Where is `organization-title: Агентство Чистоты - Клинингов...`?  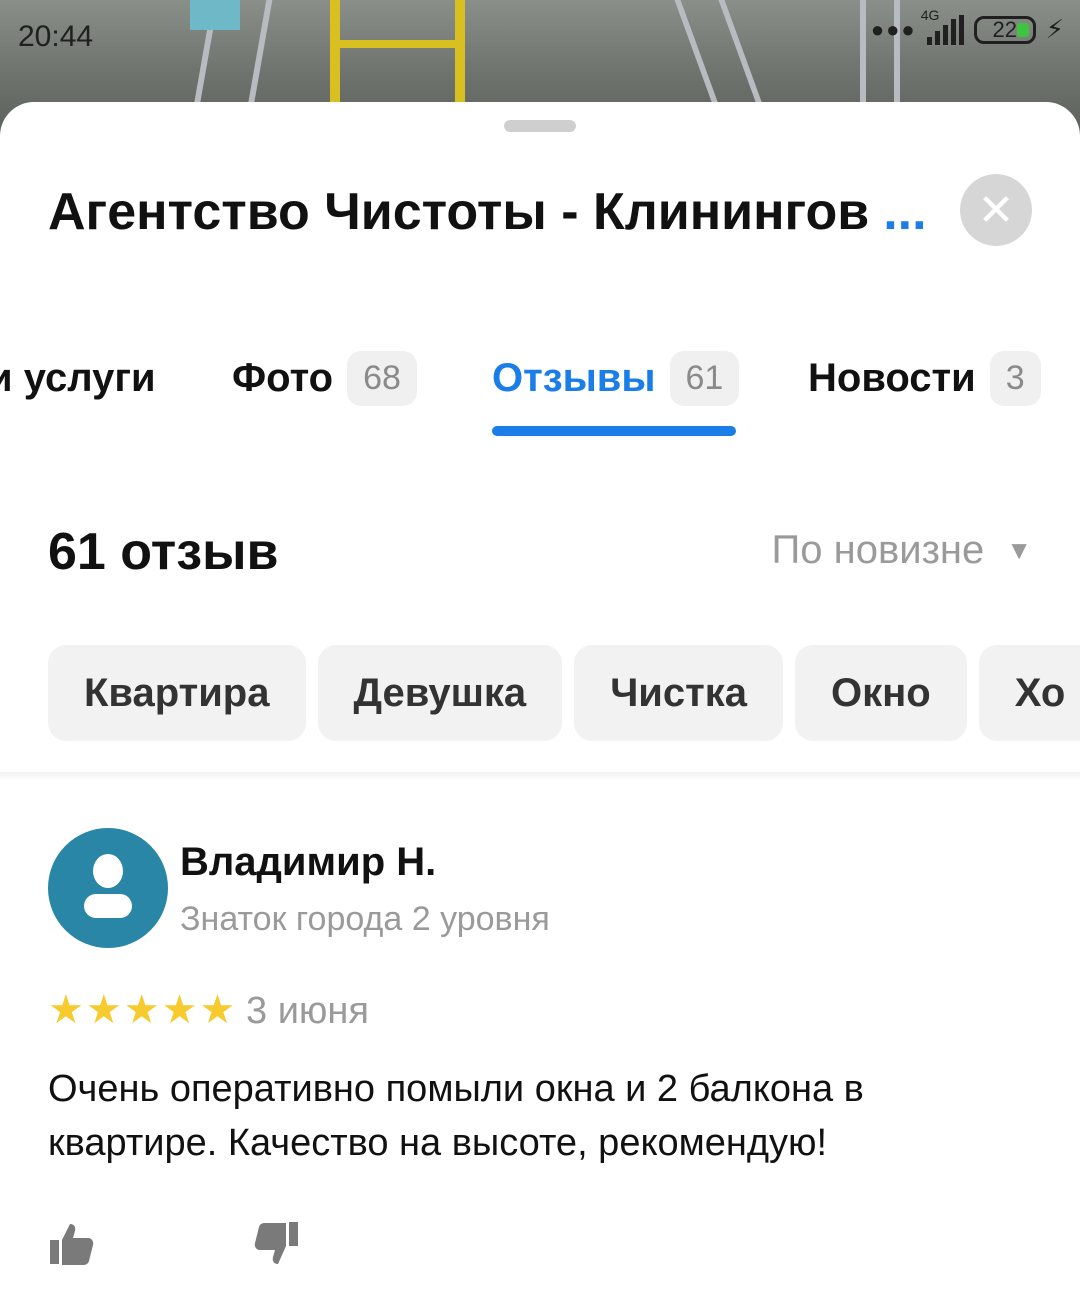
organization-title: Агентство Чистоты - Клинингов... is located at coordinates (487, 212).